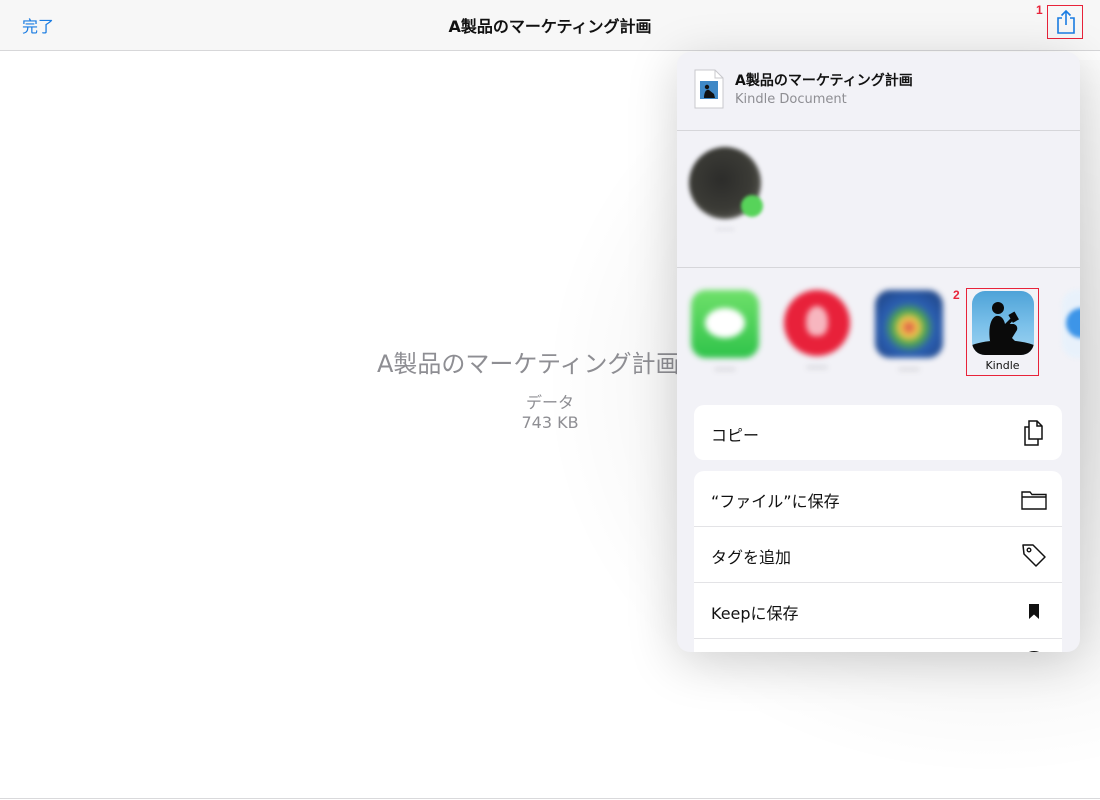 This screenshot has height=800, width=1100. I want to click on airdrop-people-row: ······, so click(878, 199).